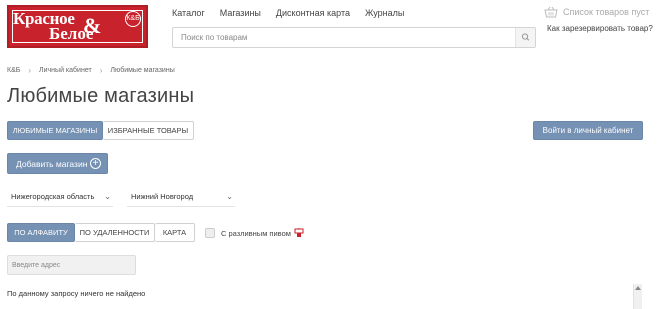 This screenshot has width=659, height=309. What do you see at coordinates (384, 13) in the screenshot?
I see `nav-item-magazines: Журналы` at bounding box center [384, 13].